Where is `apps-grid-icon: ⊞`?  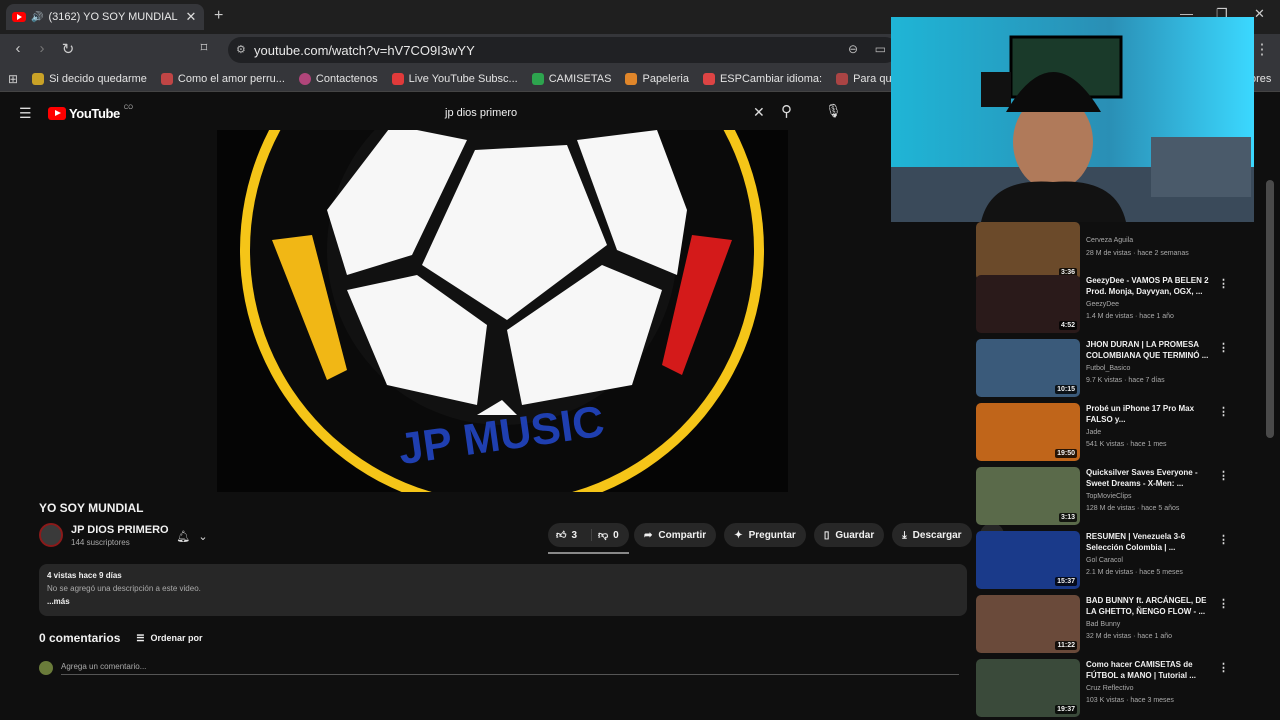 apps-grid-icon: ⊞ is located at coordinates (13, 79).